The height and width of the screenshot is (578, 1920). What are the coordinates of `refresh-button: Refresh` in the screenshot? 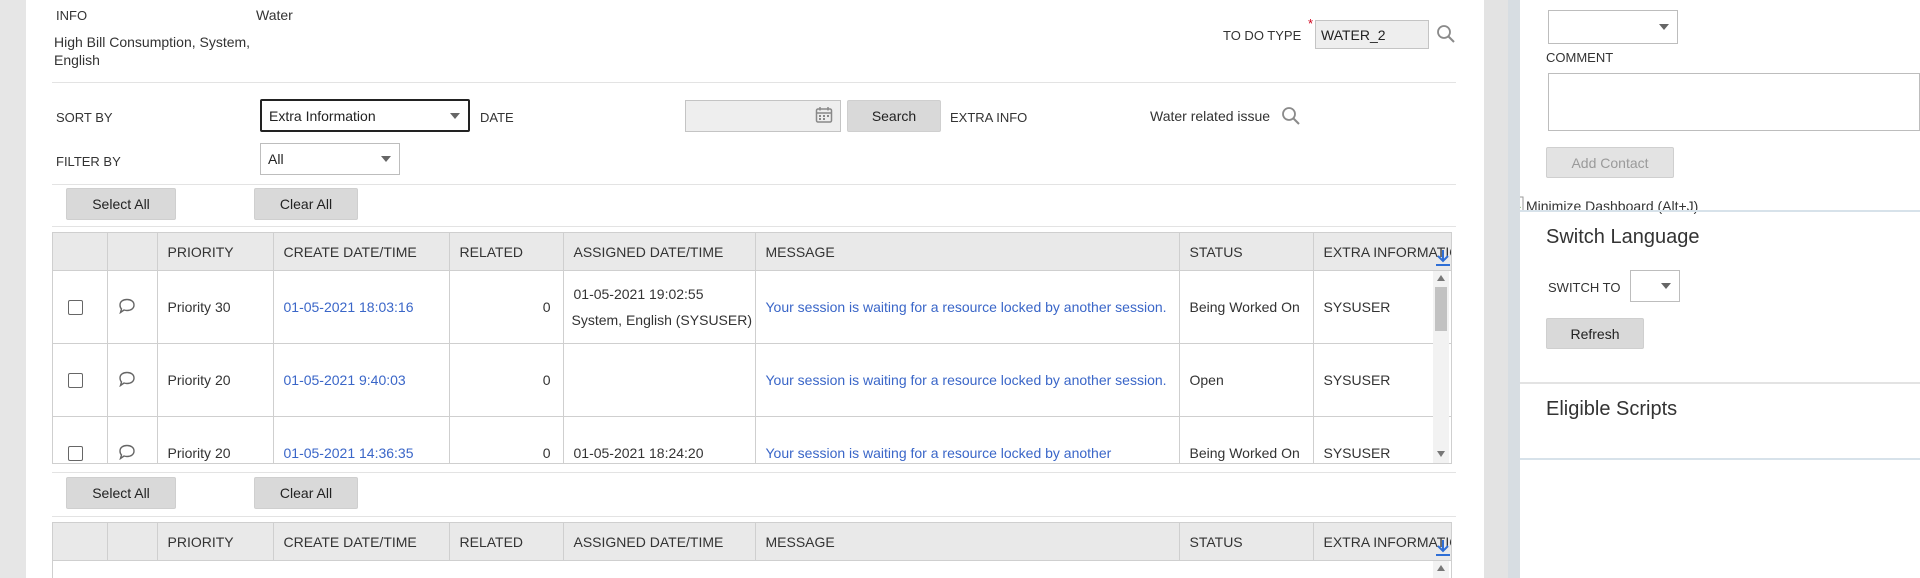 It's located at (1595, 333).